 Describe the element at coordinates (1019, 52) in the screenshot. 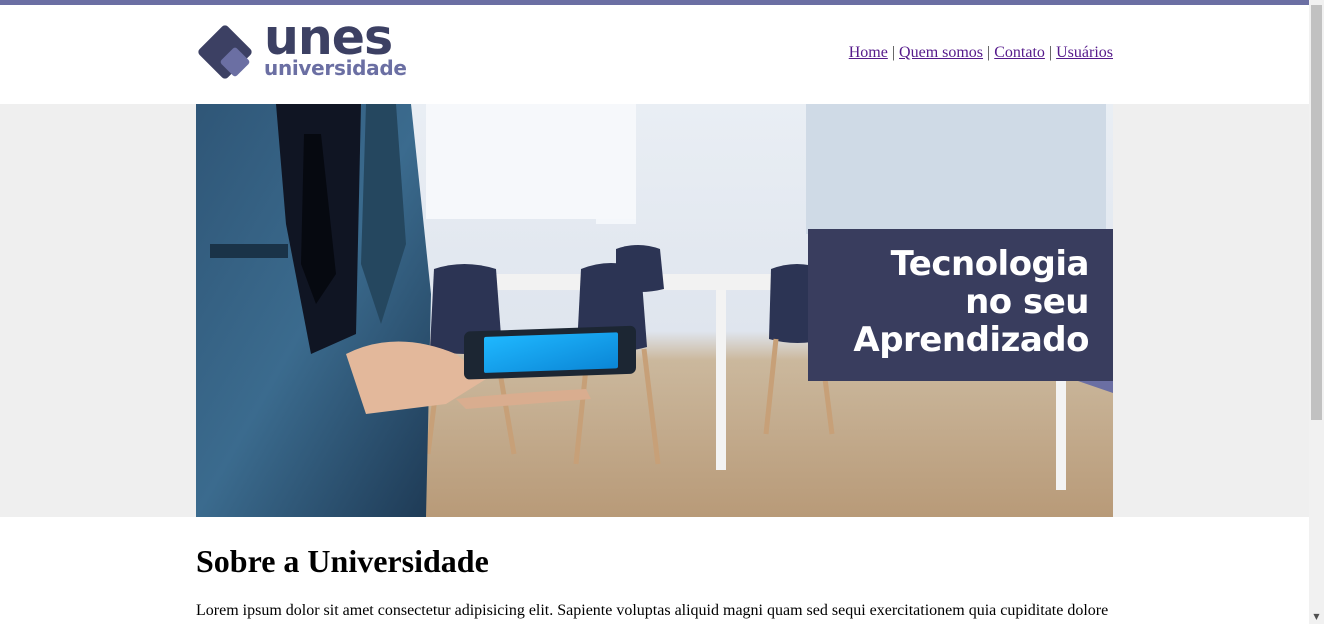

I see `nav-link-contato: Contato` at that location.